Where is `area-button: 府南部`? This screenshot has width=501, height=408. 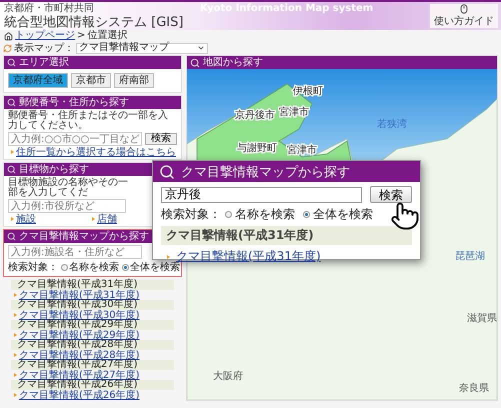 area-button: 府南部 is located at coordinates (134, 80).